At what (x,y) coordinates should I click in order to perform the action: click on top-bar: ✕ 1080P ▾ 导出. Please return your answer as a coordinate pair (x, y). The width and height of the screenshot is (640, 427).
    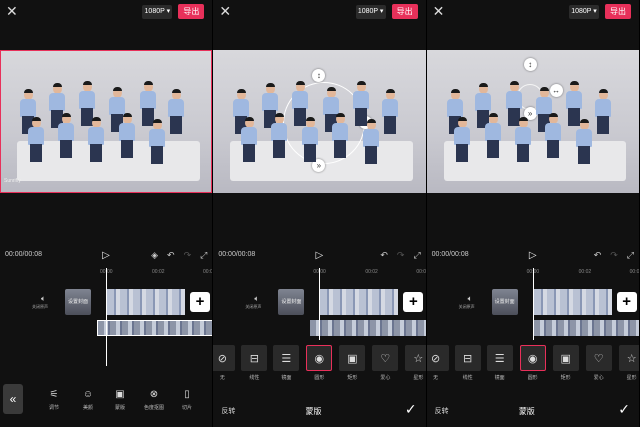
    Looking at the image, I should click on (106, 12).